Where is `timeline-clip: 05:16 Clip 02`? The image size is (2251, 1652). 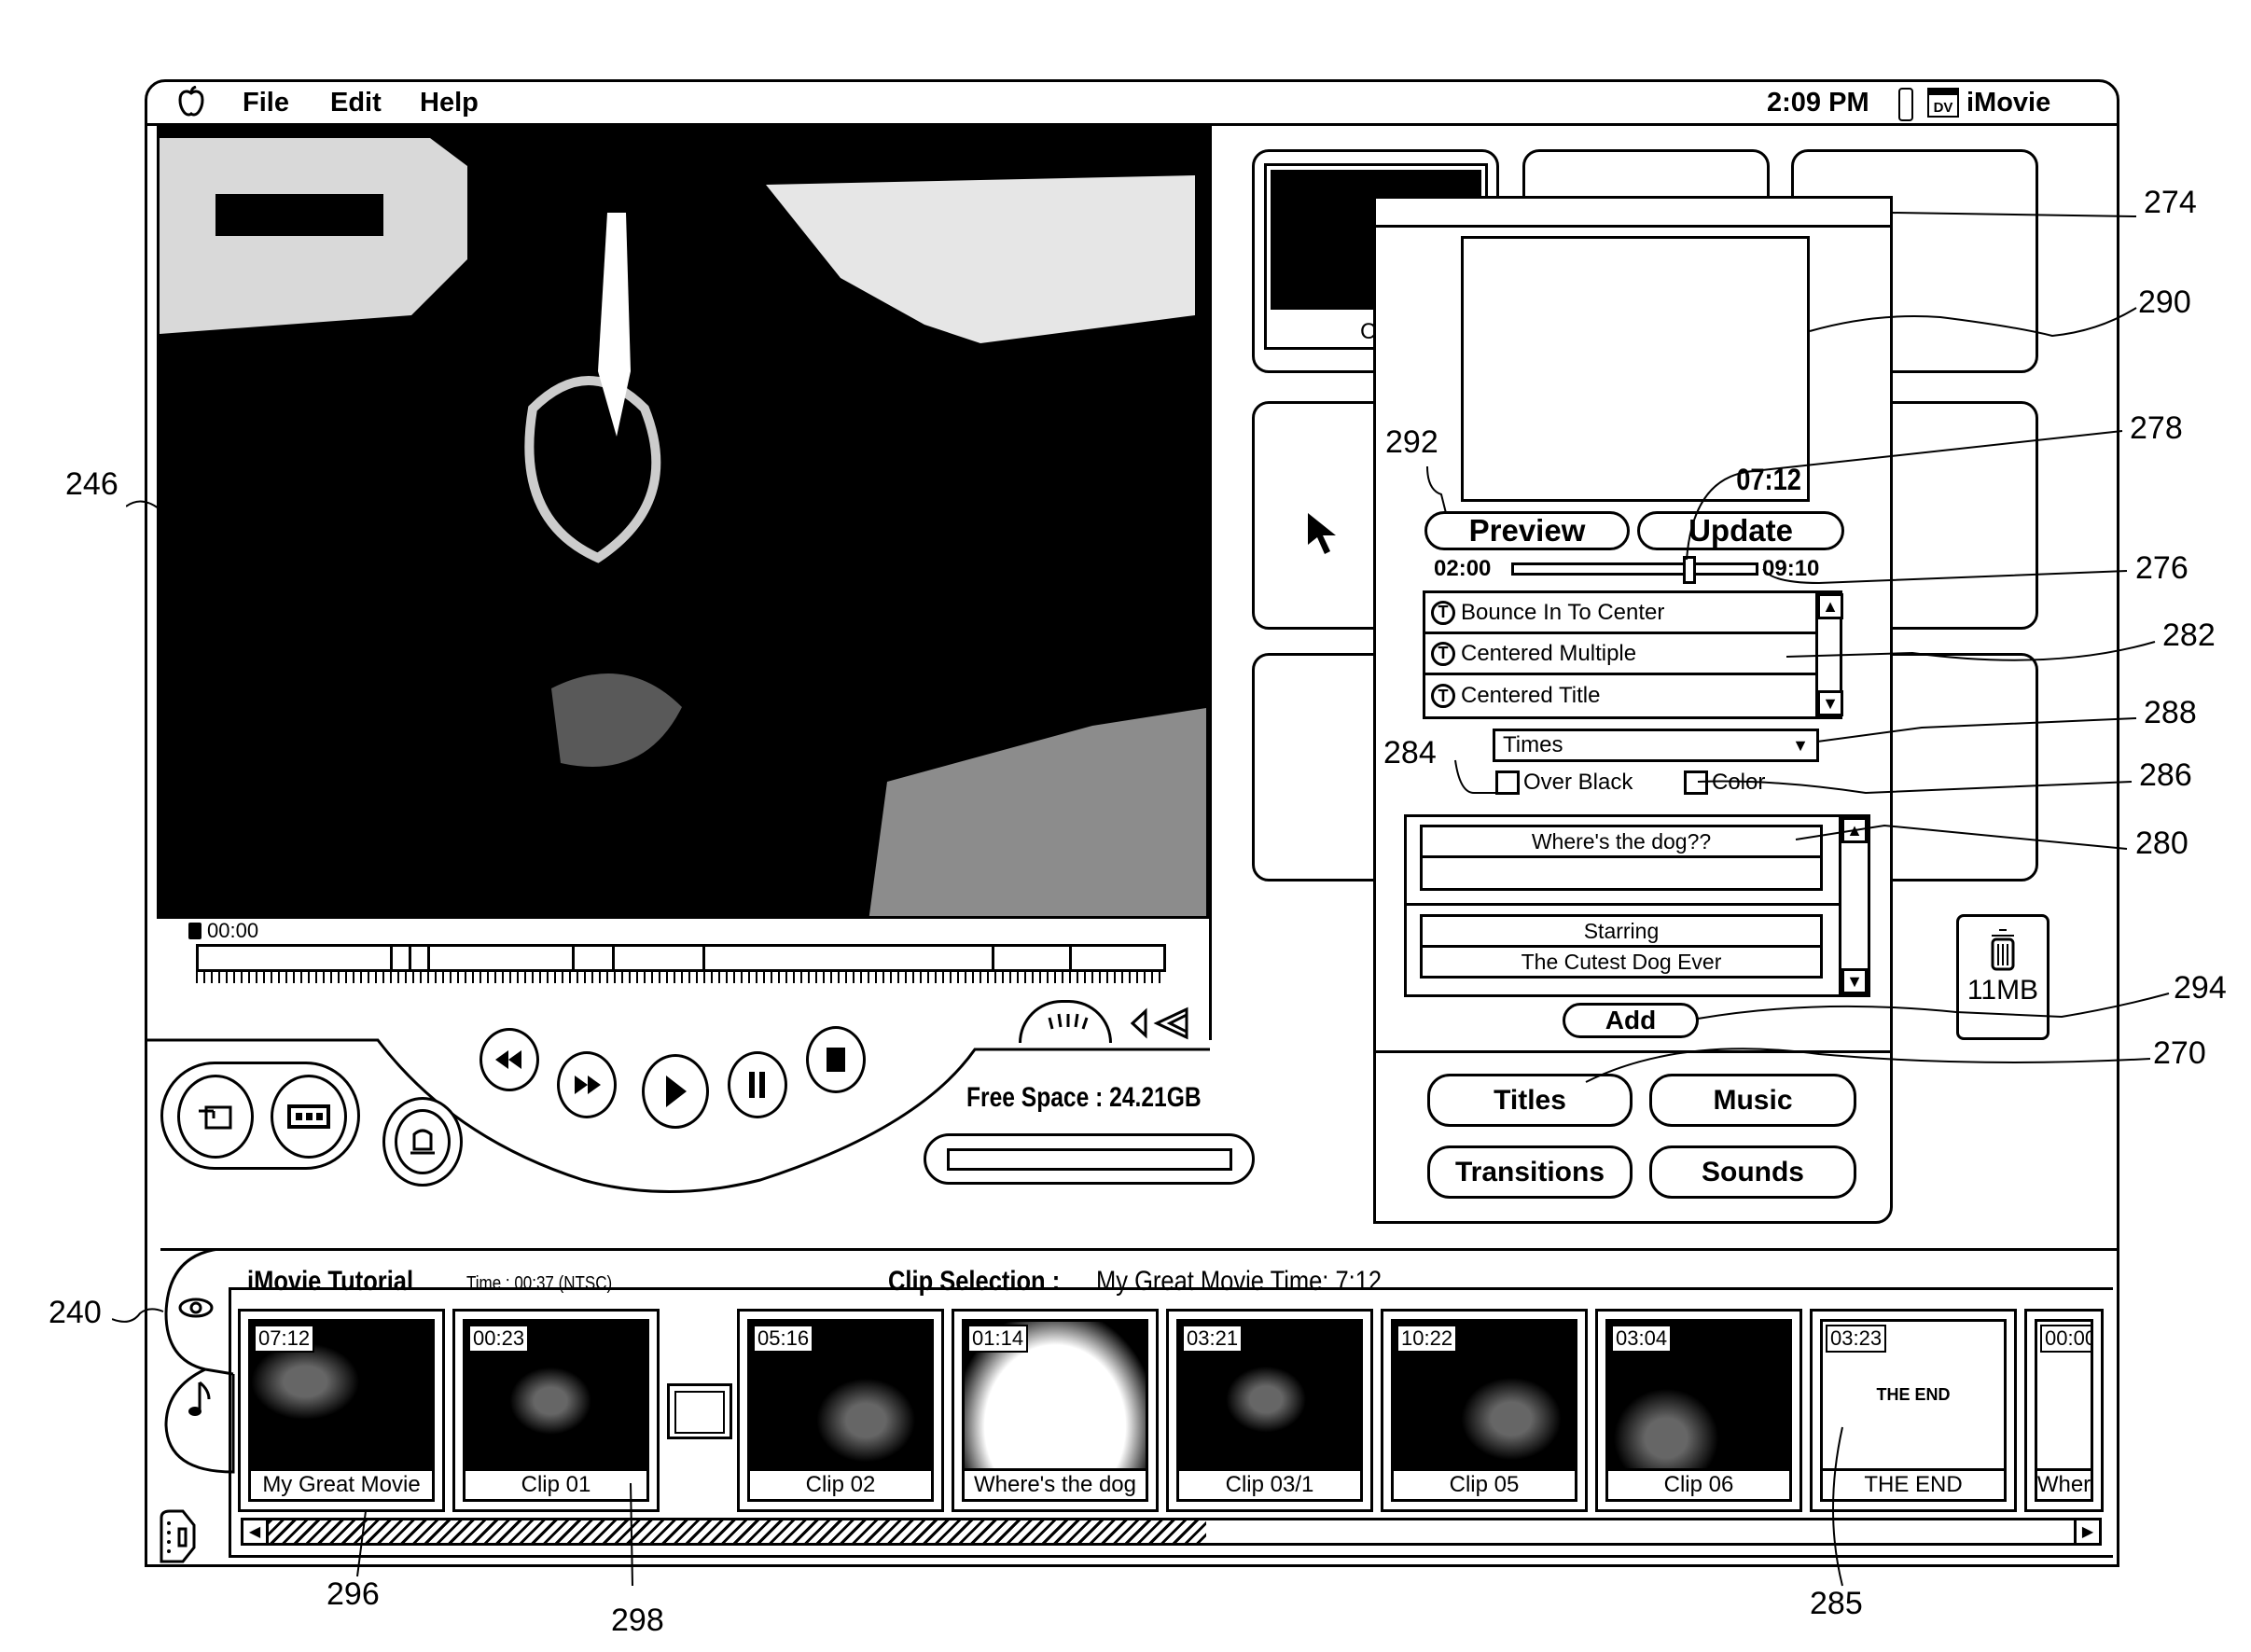 timeline-clip: 05:16 Clip 02 is located at coordinates (840, 1411).